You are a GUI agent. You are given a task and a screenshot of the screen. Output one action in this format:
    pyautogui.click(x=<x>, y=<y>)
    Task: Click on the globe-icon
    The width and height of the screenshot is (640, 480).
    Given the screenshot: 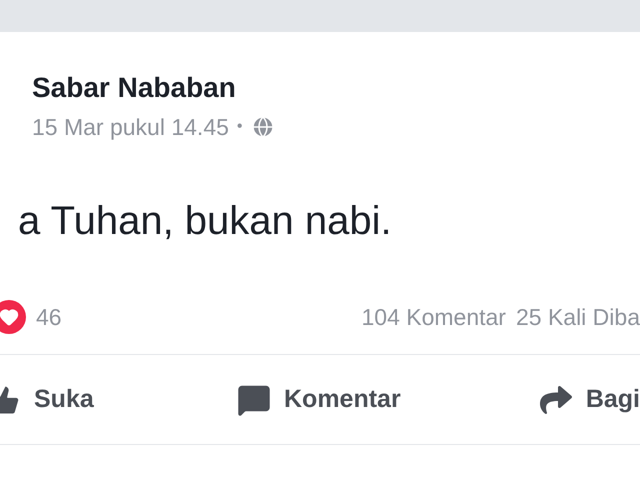 What is the action you would take?
    pyautogui.click(x=262, y=127)
    